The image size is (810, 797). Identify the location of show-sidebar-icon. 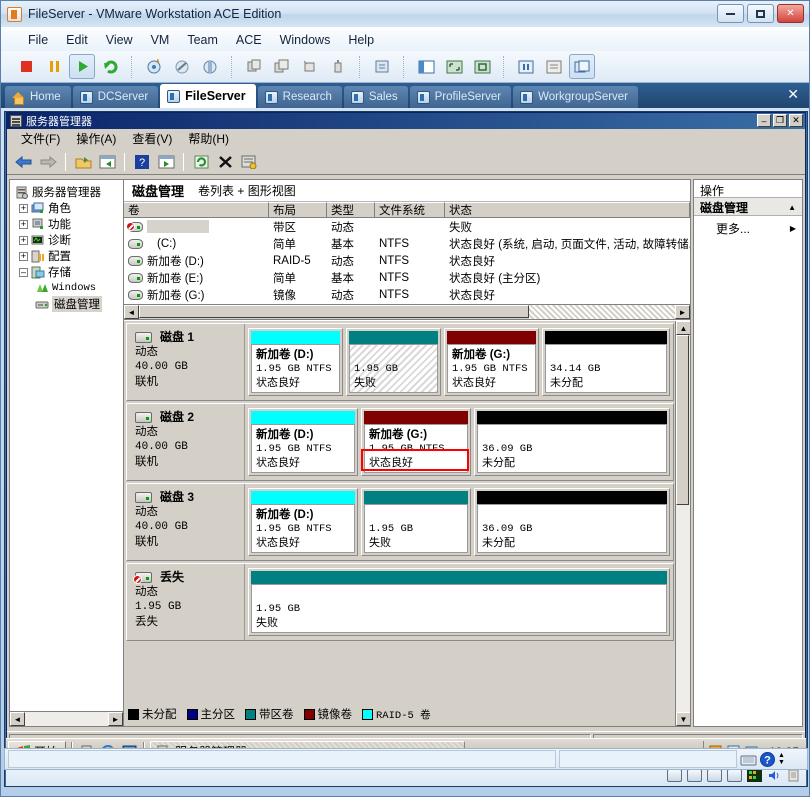
(426, 66).